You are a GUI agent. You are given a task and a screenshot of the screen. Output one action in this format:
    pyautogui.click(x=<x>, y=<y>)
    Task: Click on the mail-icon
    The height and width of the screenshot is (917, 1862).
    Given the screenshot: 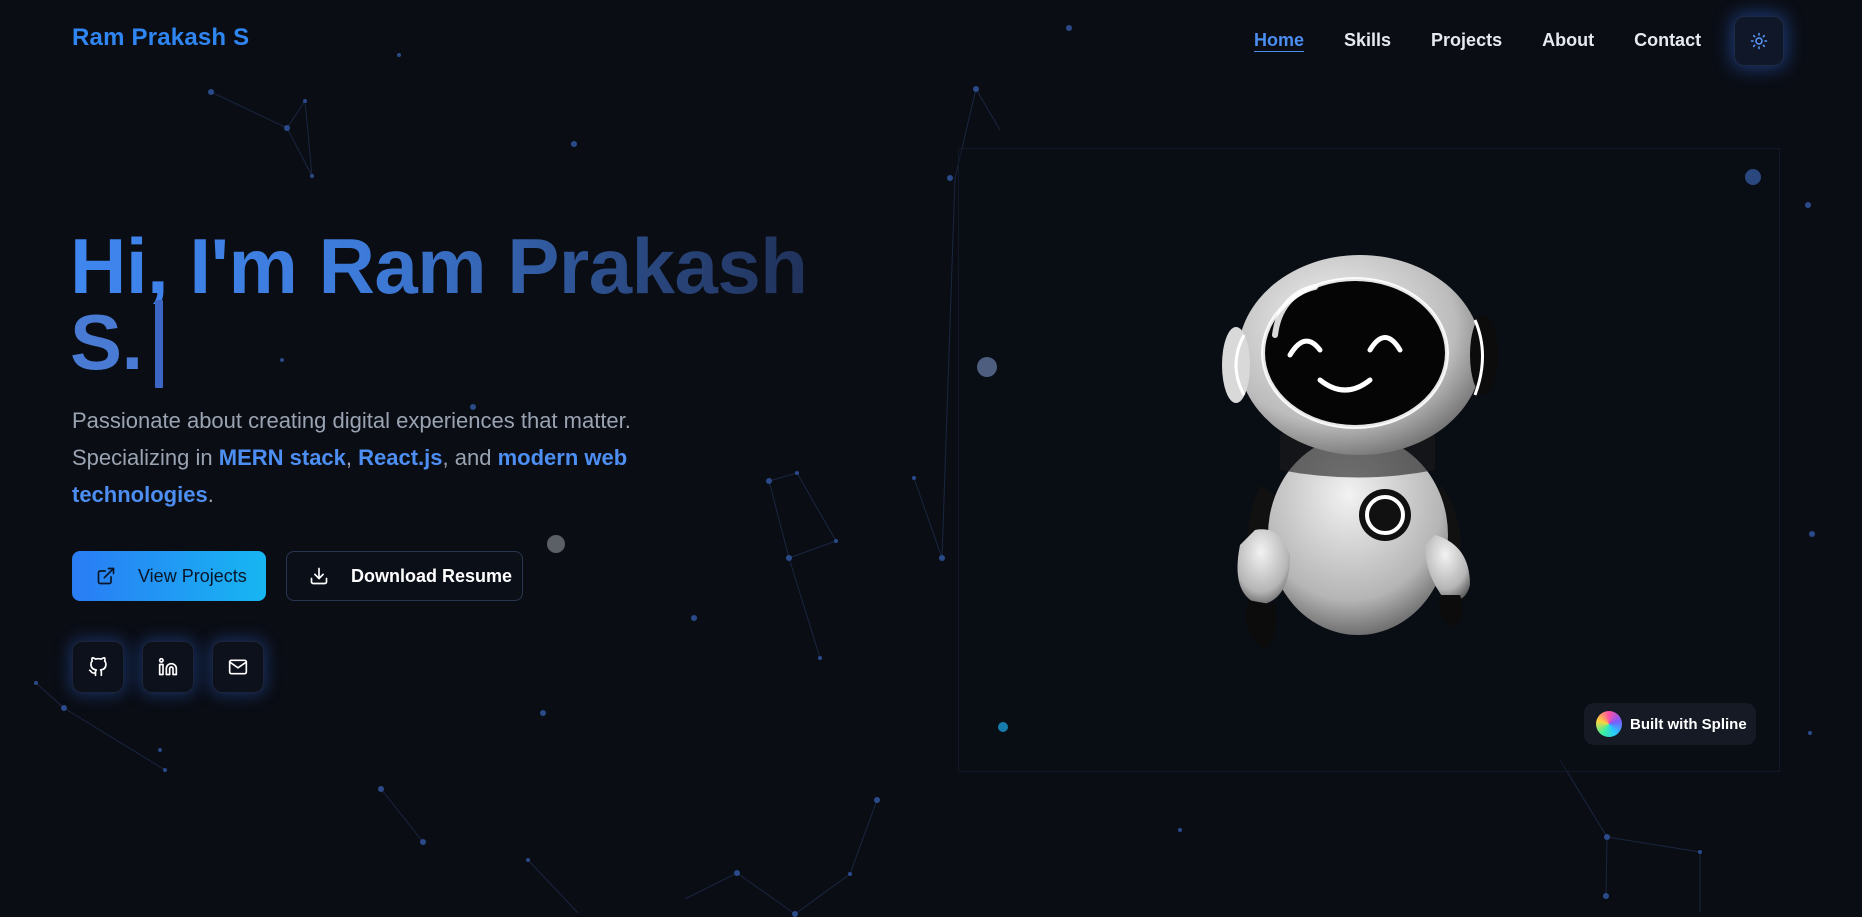 What is the action you would take?
    pyautogui.click(x=238, y=667)
    